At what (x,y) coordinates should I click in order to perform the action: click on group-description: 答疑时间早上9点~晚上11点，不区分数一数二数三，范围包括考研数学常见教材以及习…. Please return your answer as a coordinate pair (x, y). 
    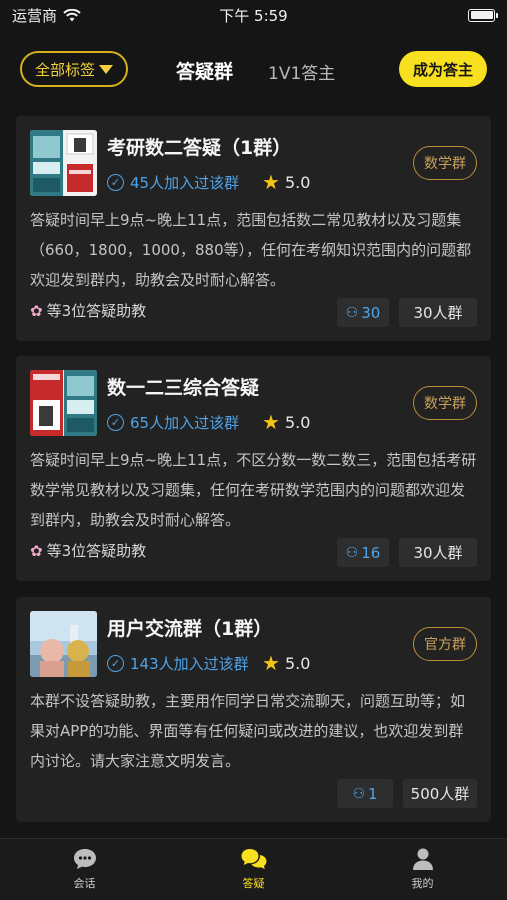
    Looking at the image, I should click on (253, 490).